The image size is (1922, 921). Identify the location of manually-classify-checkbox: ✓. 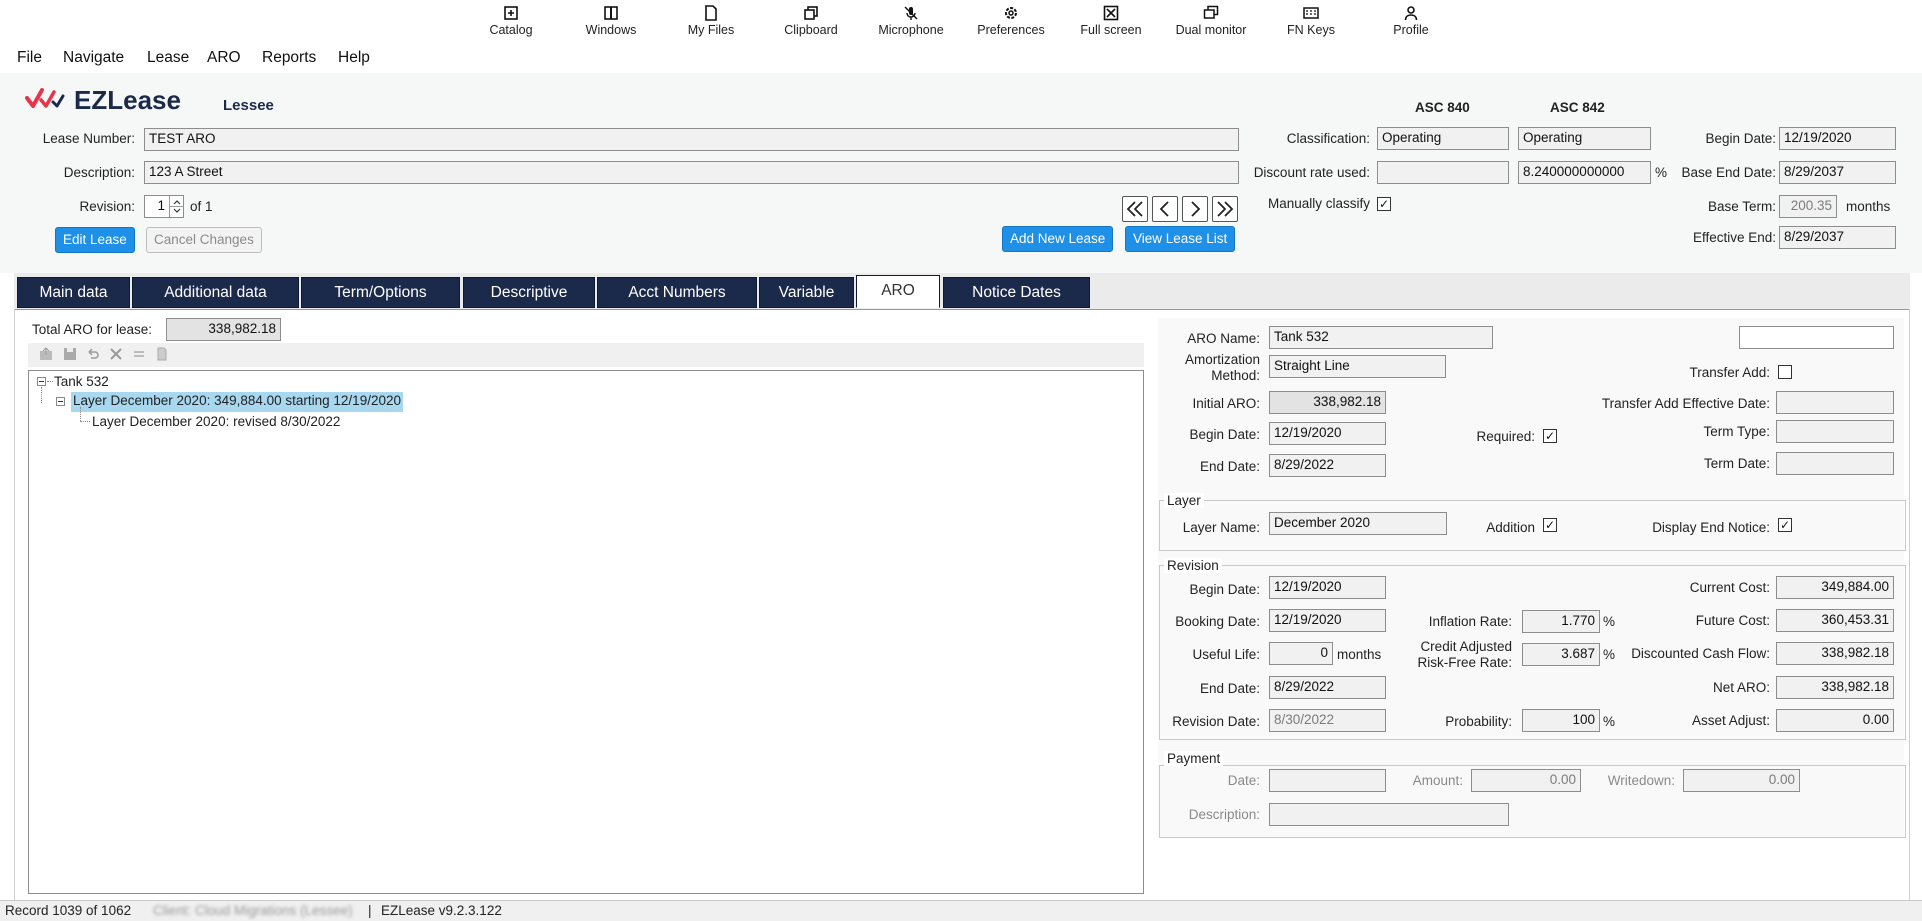
(1384, 204).